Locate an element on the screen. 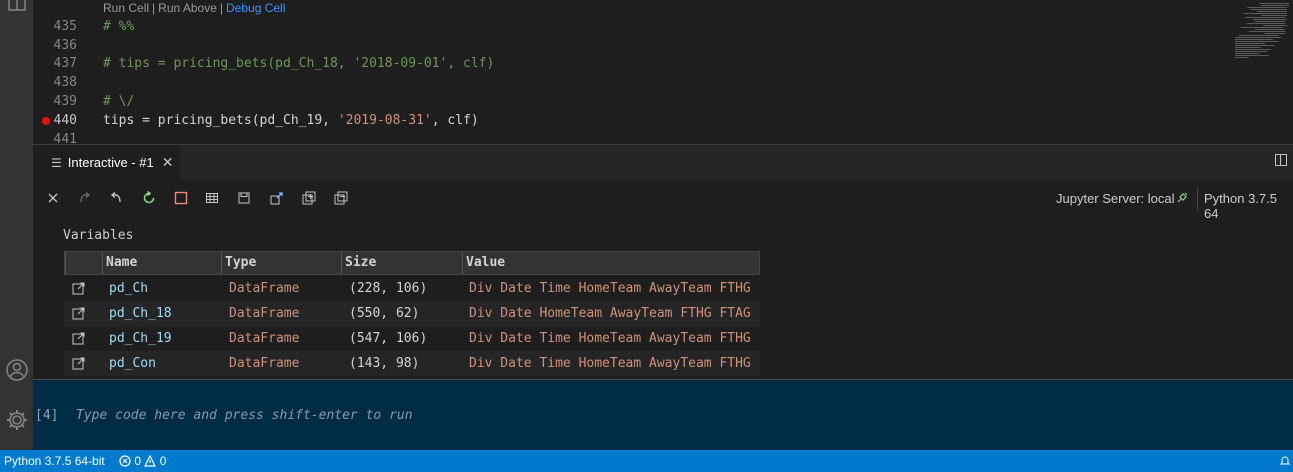  warning-count: 0 is located at coordinates (163, 461).